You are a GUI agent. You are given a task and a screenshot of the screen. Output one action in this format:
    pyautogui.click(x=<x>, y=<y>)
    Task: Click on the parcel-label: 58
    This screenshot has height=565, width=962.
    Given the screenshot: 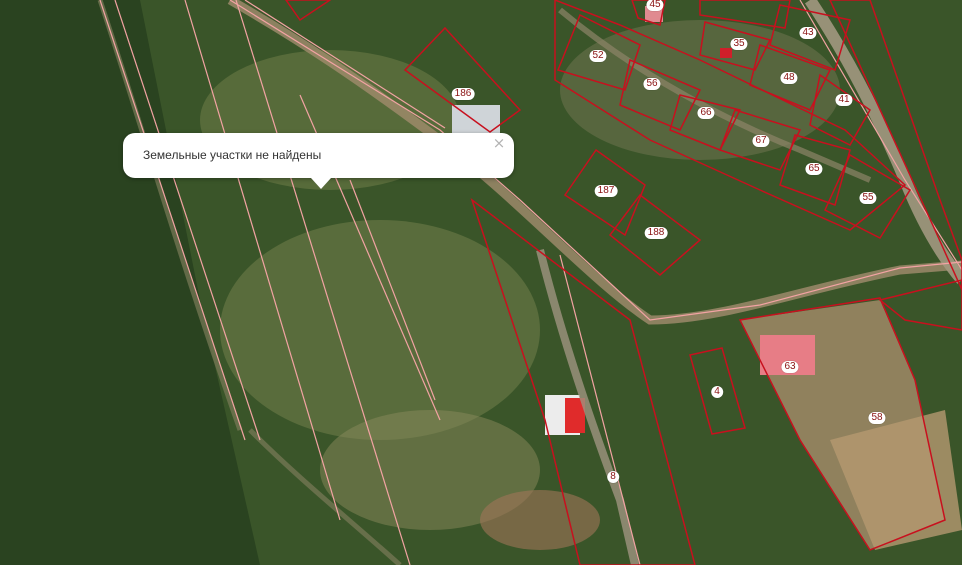 What is the action you would take?
    pyautogui.click(x=877, y=418)
    